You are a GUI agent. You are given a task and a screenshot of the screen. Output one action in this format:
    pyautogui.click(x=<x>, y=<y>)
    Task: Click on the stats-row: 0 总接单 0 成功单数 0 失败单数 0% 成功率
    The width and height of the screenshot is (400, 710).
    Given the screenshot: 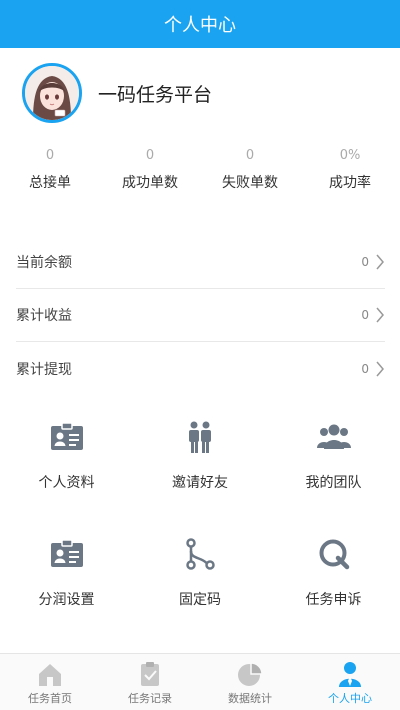 What is the action you would take?
    pyautogui.click(x=200, y=171)
    